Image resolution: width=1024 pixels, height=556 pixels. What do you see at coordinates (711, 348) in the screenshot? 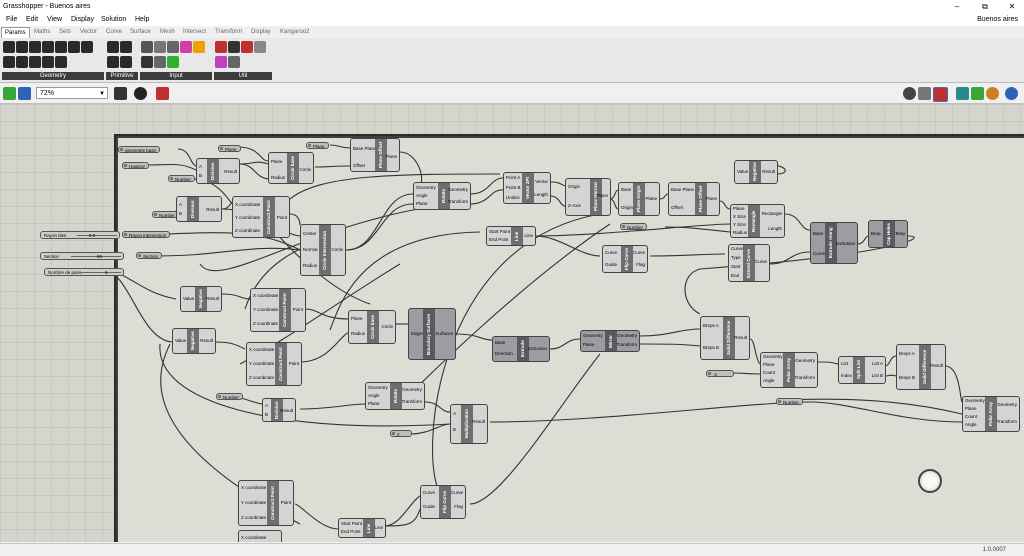
I see `input-port: Breps B` at bounding box center [711, 348].